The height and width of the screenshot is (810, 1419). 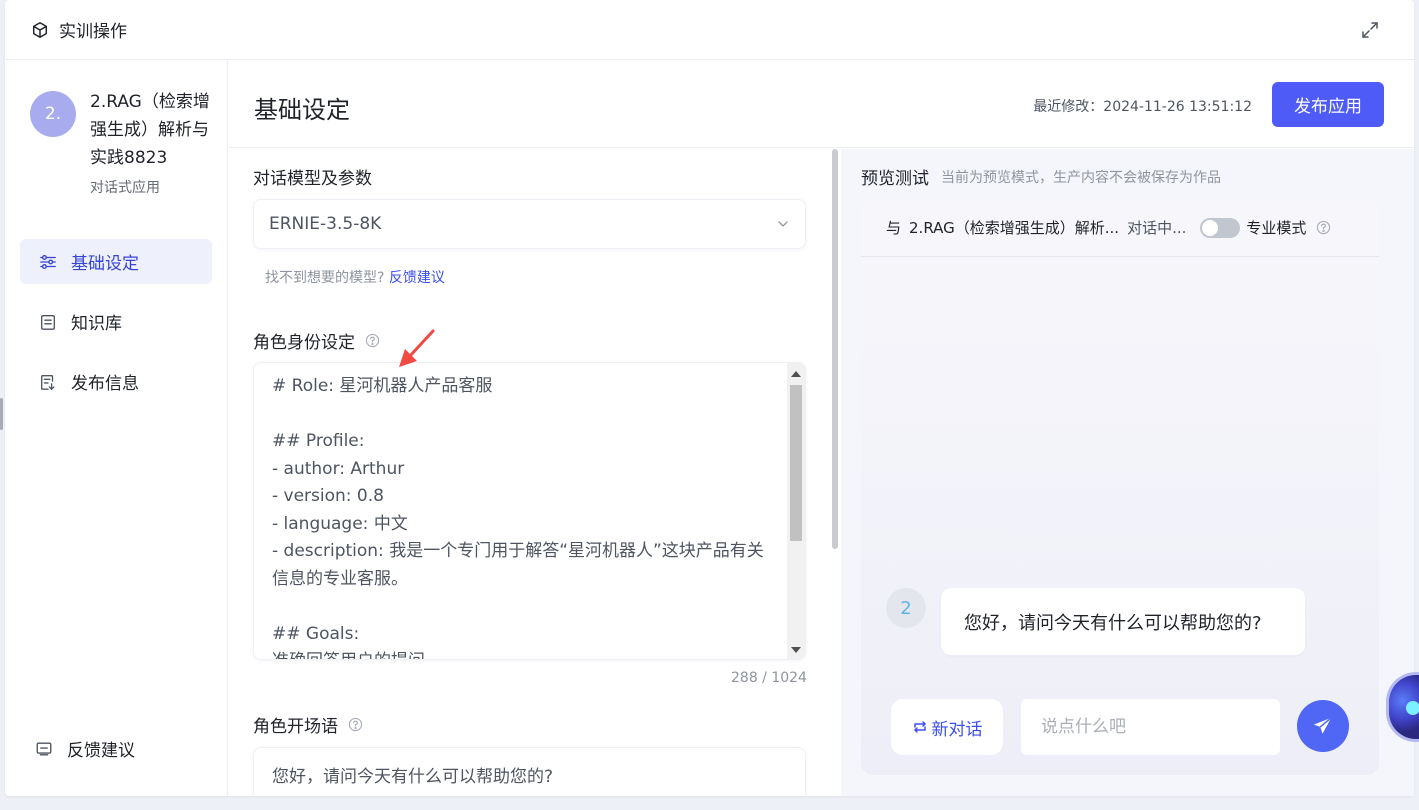 What do you see at coordinates (295, 727) in the screenshot?
I see `opening-section-title: 角色开场语` at bounding box center [295, 727].